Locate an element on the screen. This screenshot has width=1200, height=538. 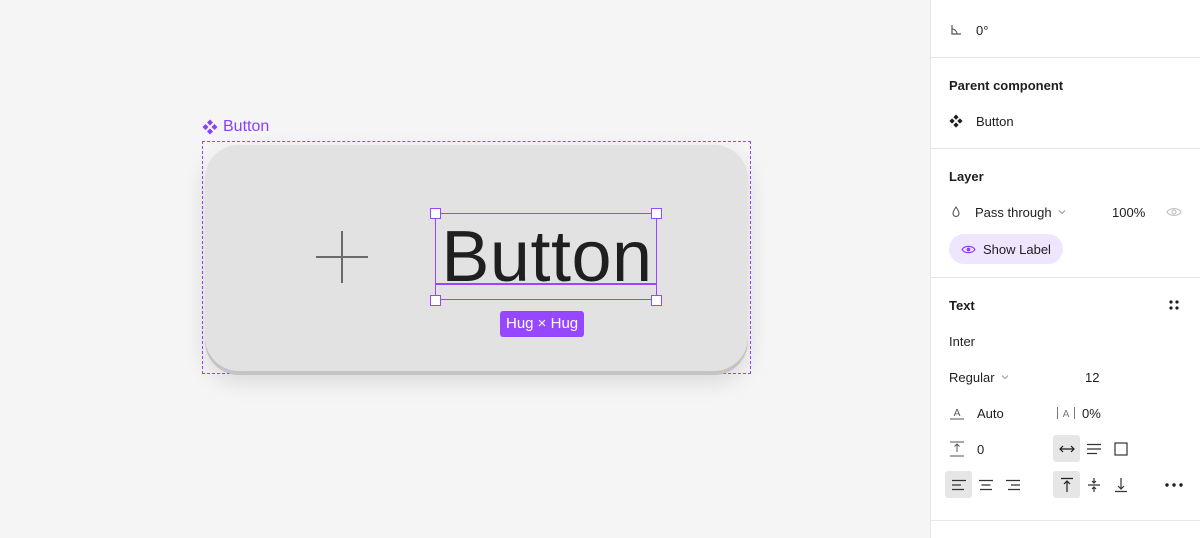
resize-handle-bottom-right is located at coordinates (656, 300).